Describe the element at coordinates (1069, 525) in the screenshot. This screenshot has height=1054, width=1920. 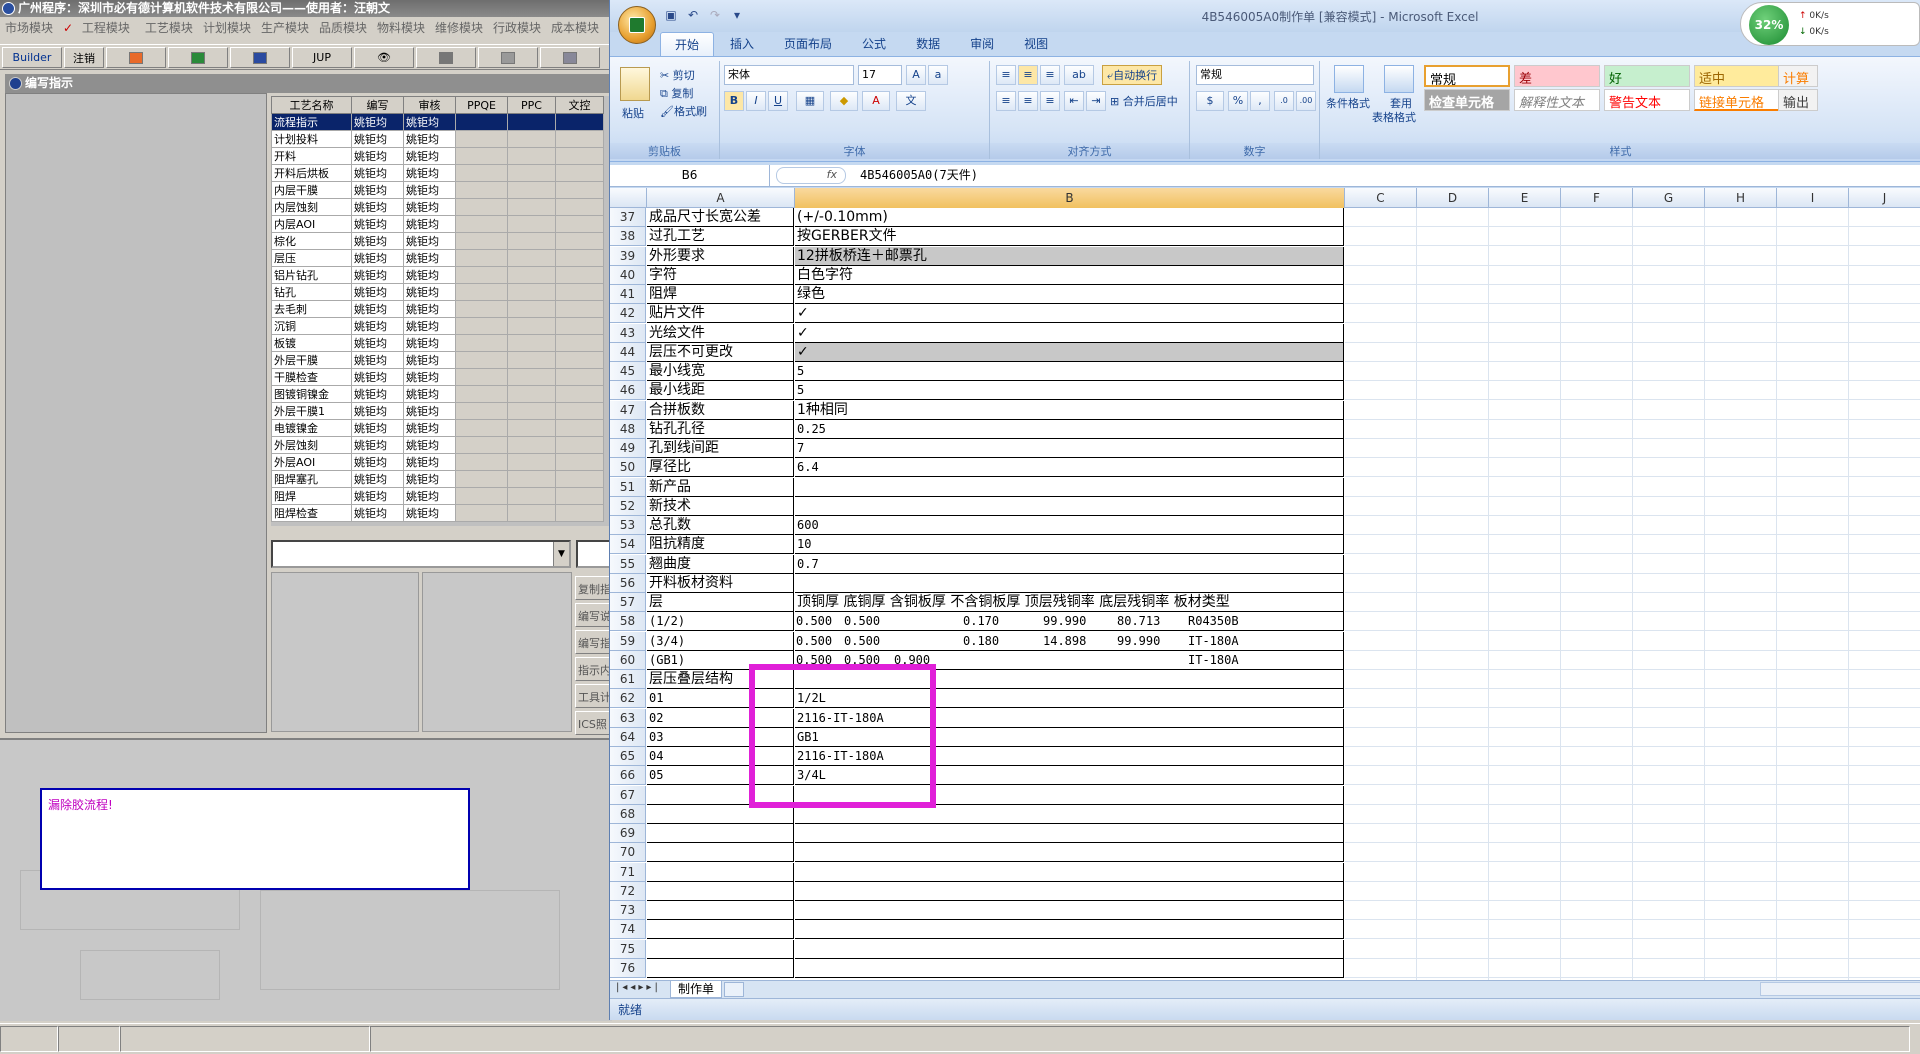
I see `cell-b: 600` at that location.